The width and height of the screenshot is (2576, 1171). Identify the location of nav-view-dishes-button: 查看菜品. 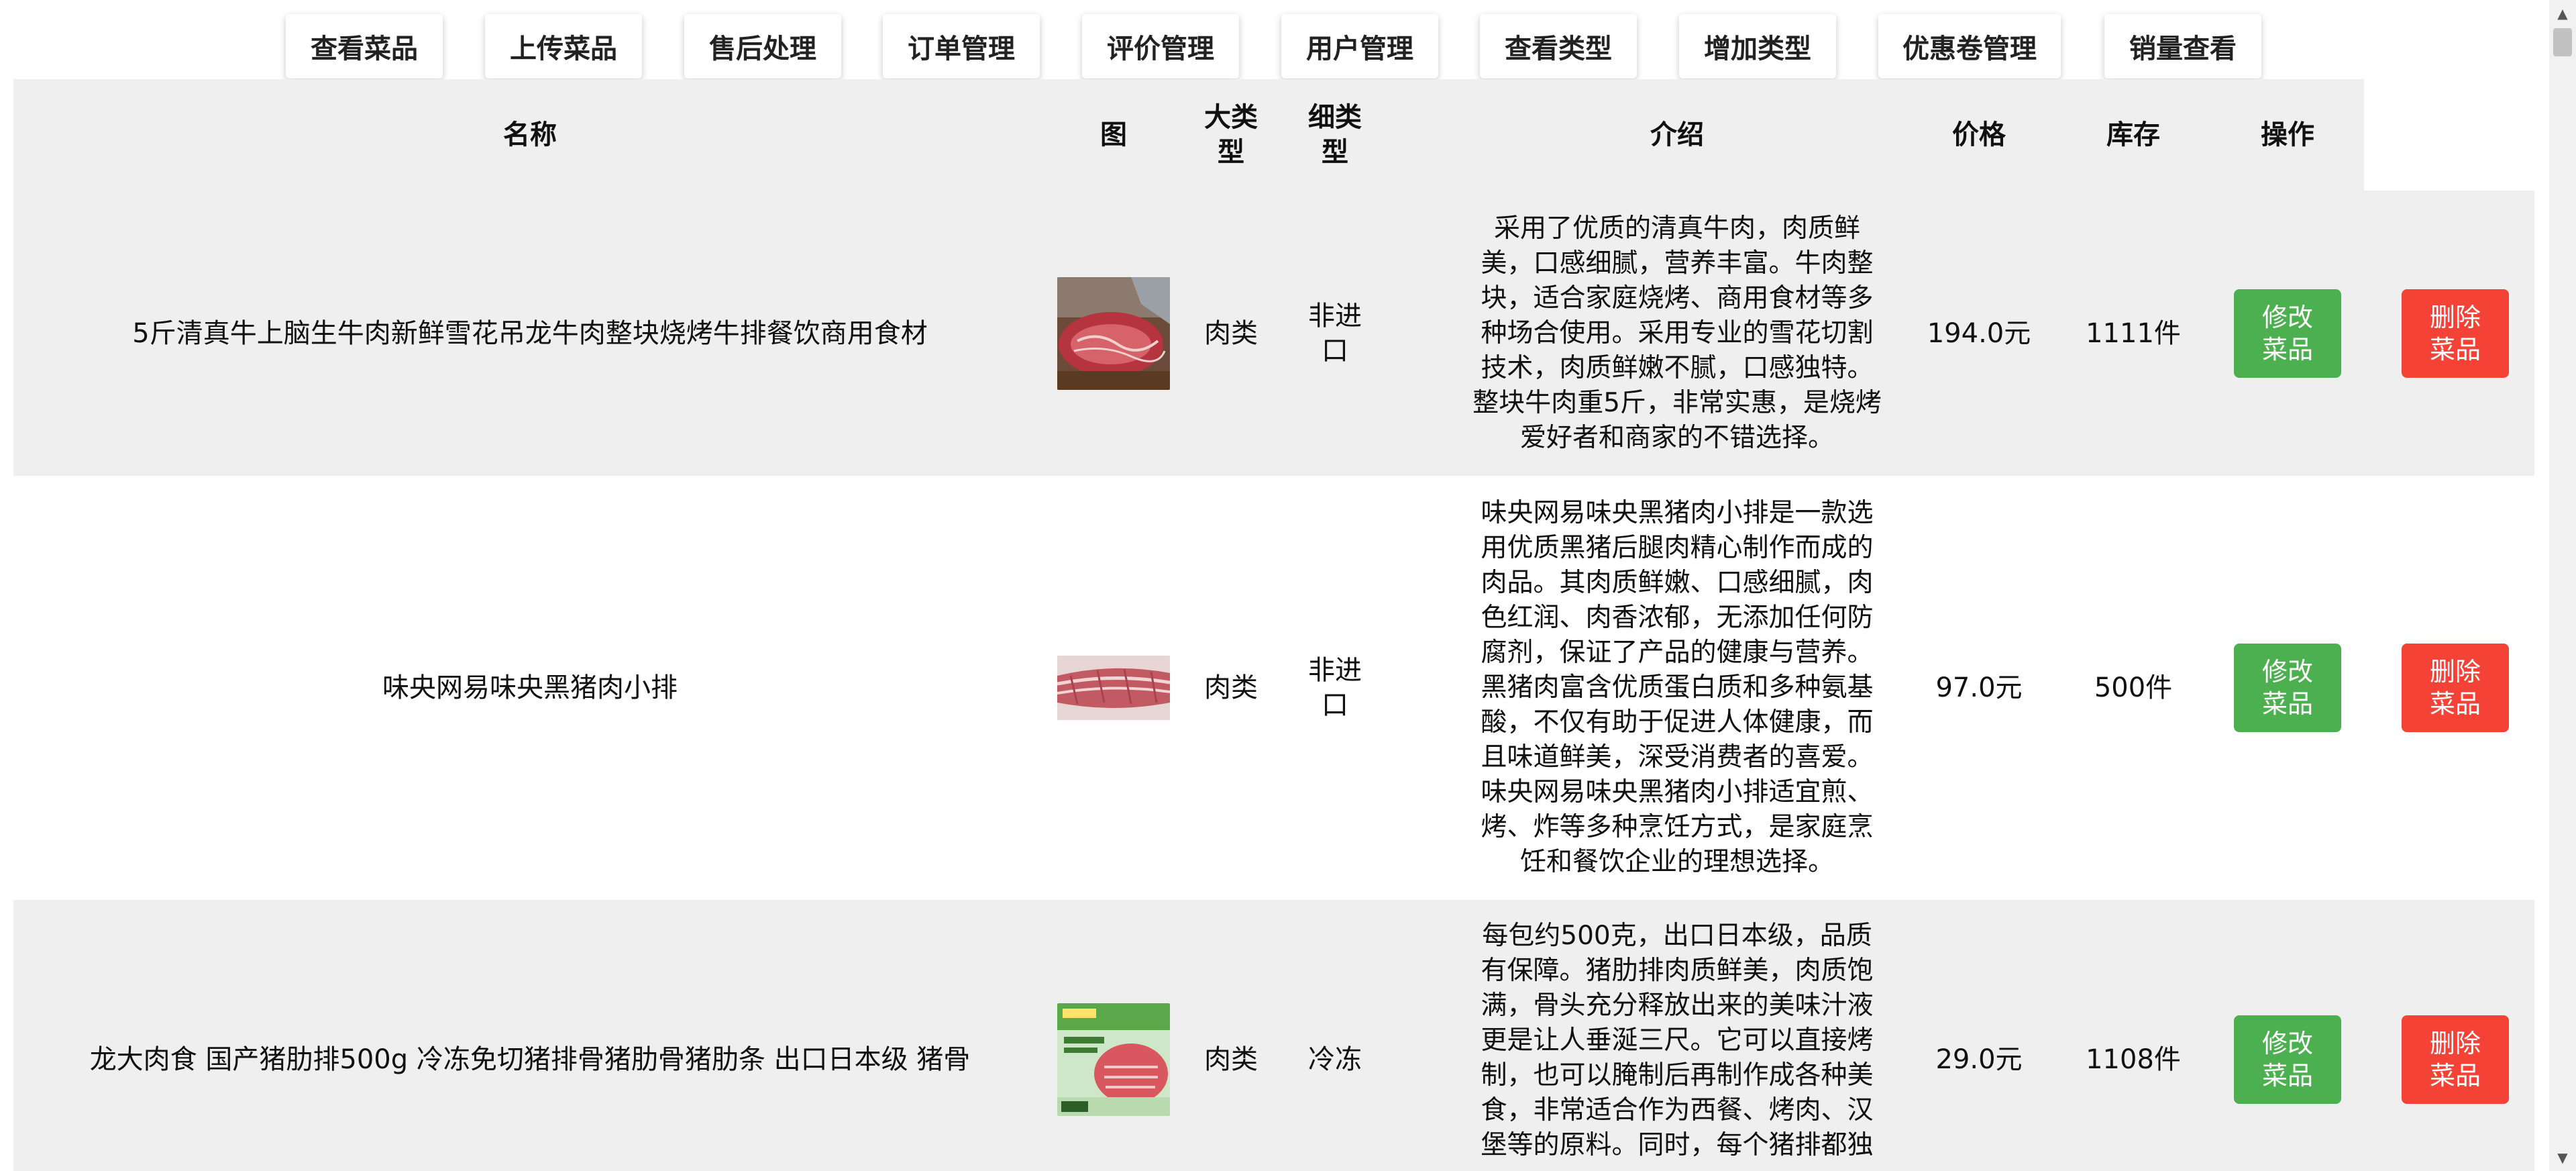
(364, 46).